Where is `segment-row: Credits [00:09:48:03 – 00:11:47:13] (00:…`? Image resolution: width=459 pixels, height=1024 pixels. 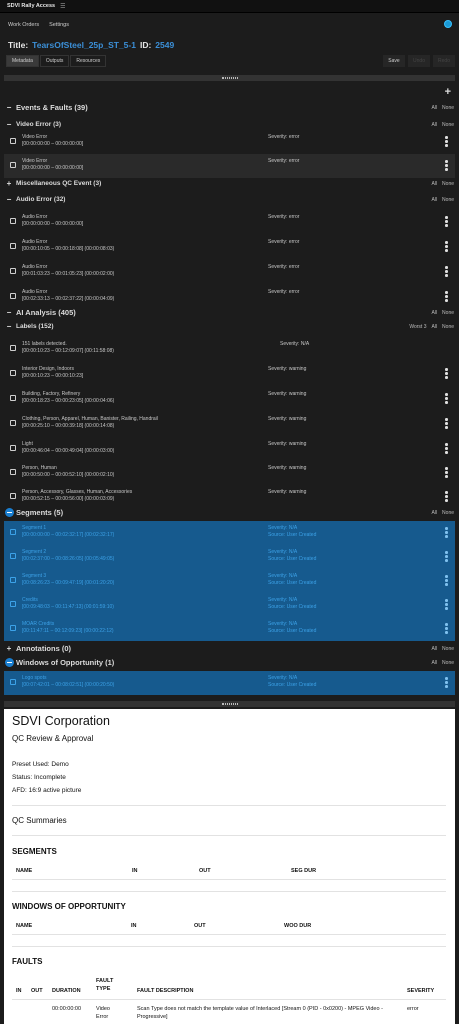
segment-row: Credits [00:09:48:03 – 00:11:47:13] (00:… is located at coordinates (229, 605).